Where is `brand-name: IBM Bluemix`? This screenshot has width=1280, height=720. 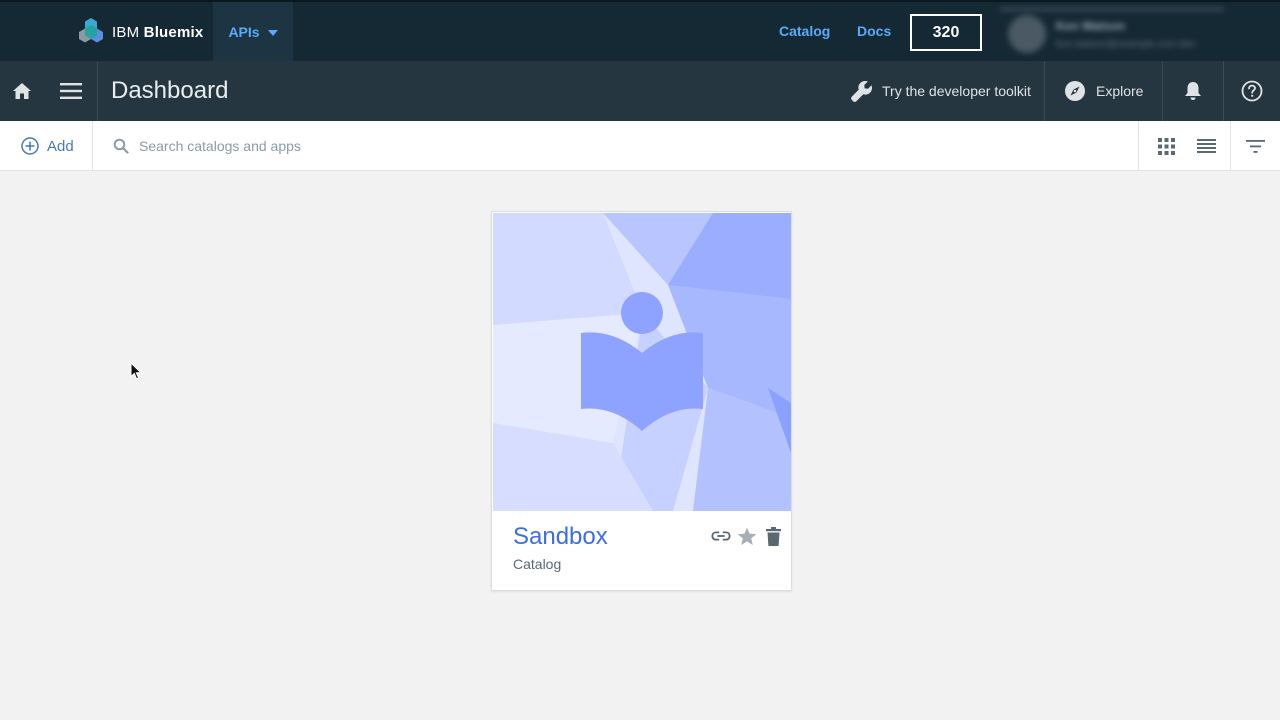 brand-name: IBM Bluemix is located at coordinates (157, 32).